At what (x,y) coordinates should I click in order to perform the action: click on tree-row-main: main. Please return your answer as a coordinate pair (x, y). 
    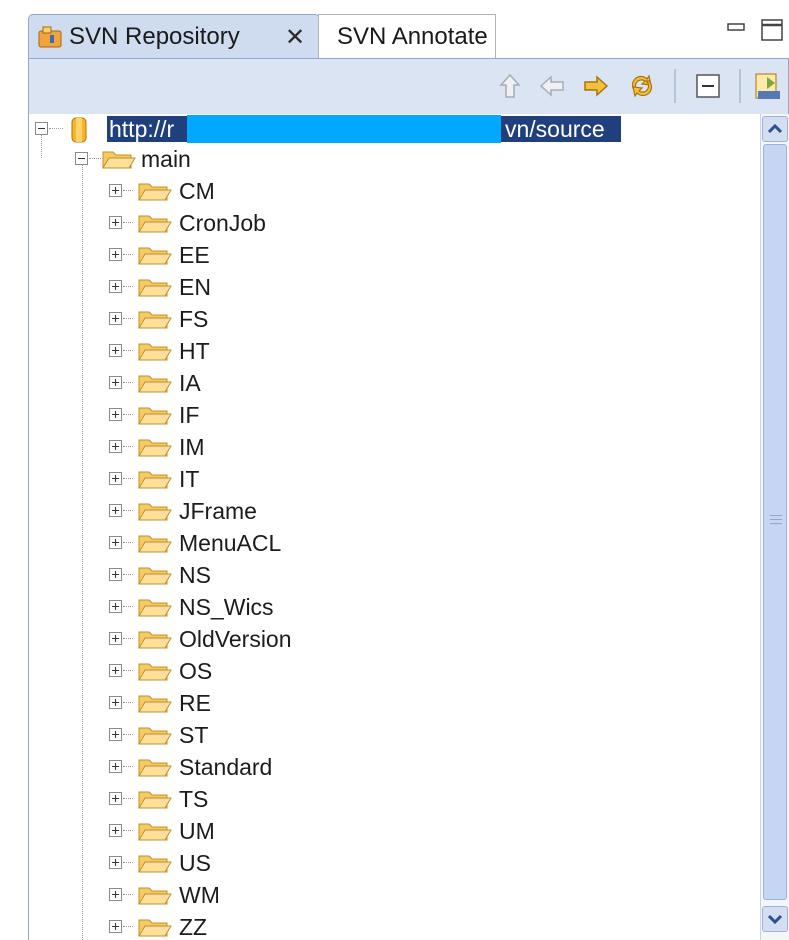
    Looking at the image, I should click on (399, 154).